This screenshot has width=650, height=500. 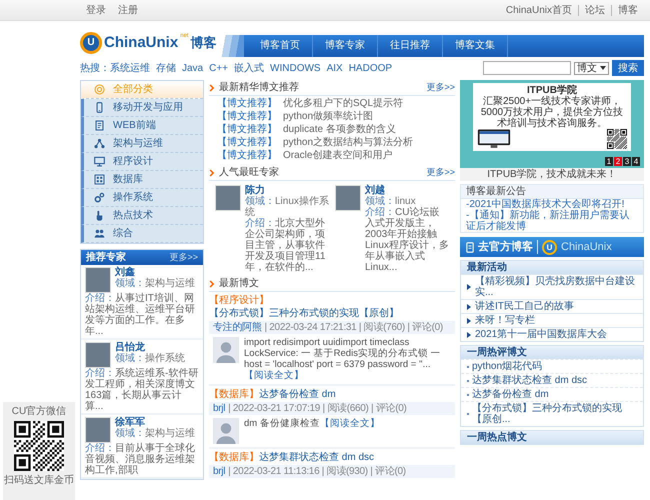 What do you see at coordinates (591, 68) in the screenshot?
I see `search-type-dropdown: 博文` at bounding box center [591, 68].